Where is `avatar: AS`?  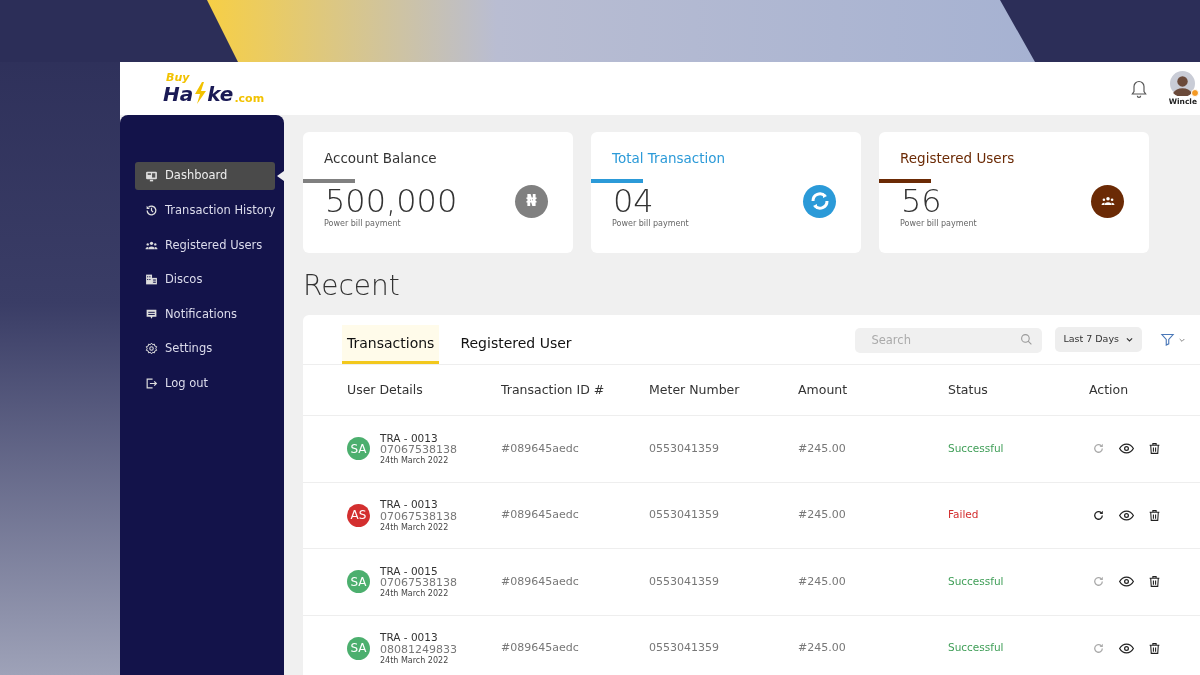 avatar: AS is located at coordinates (358, 515).